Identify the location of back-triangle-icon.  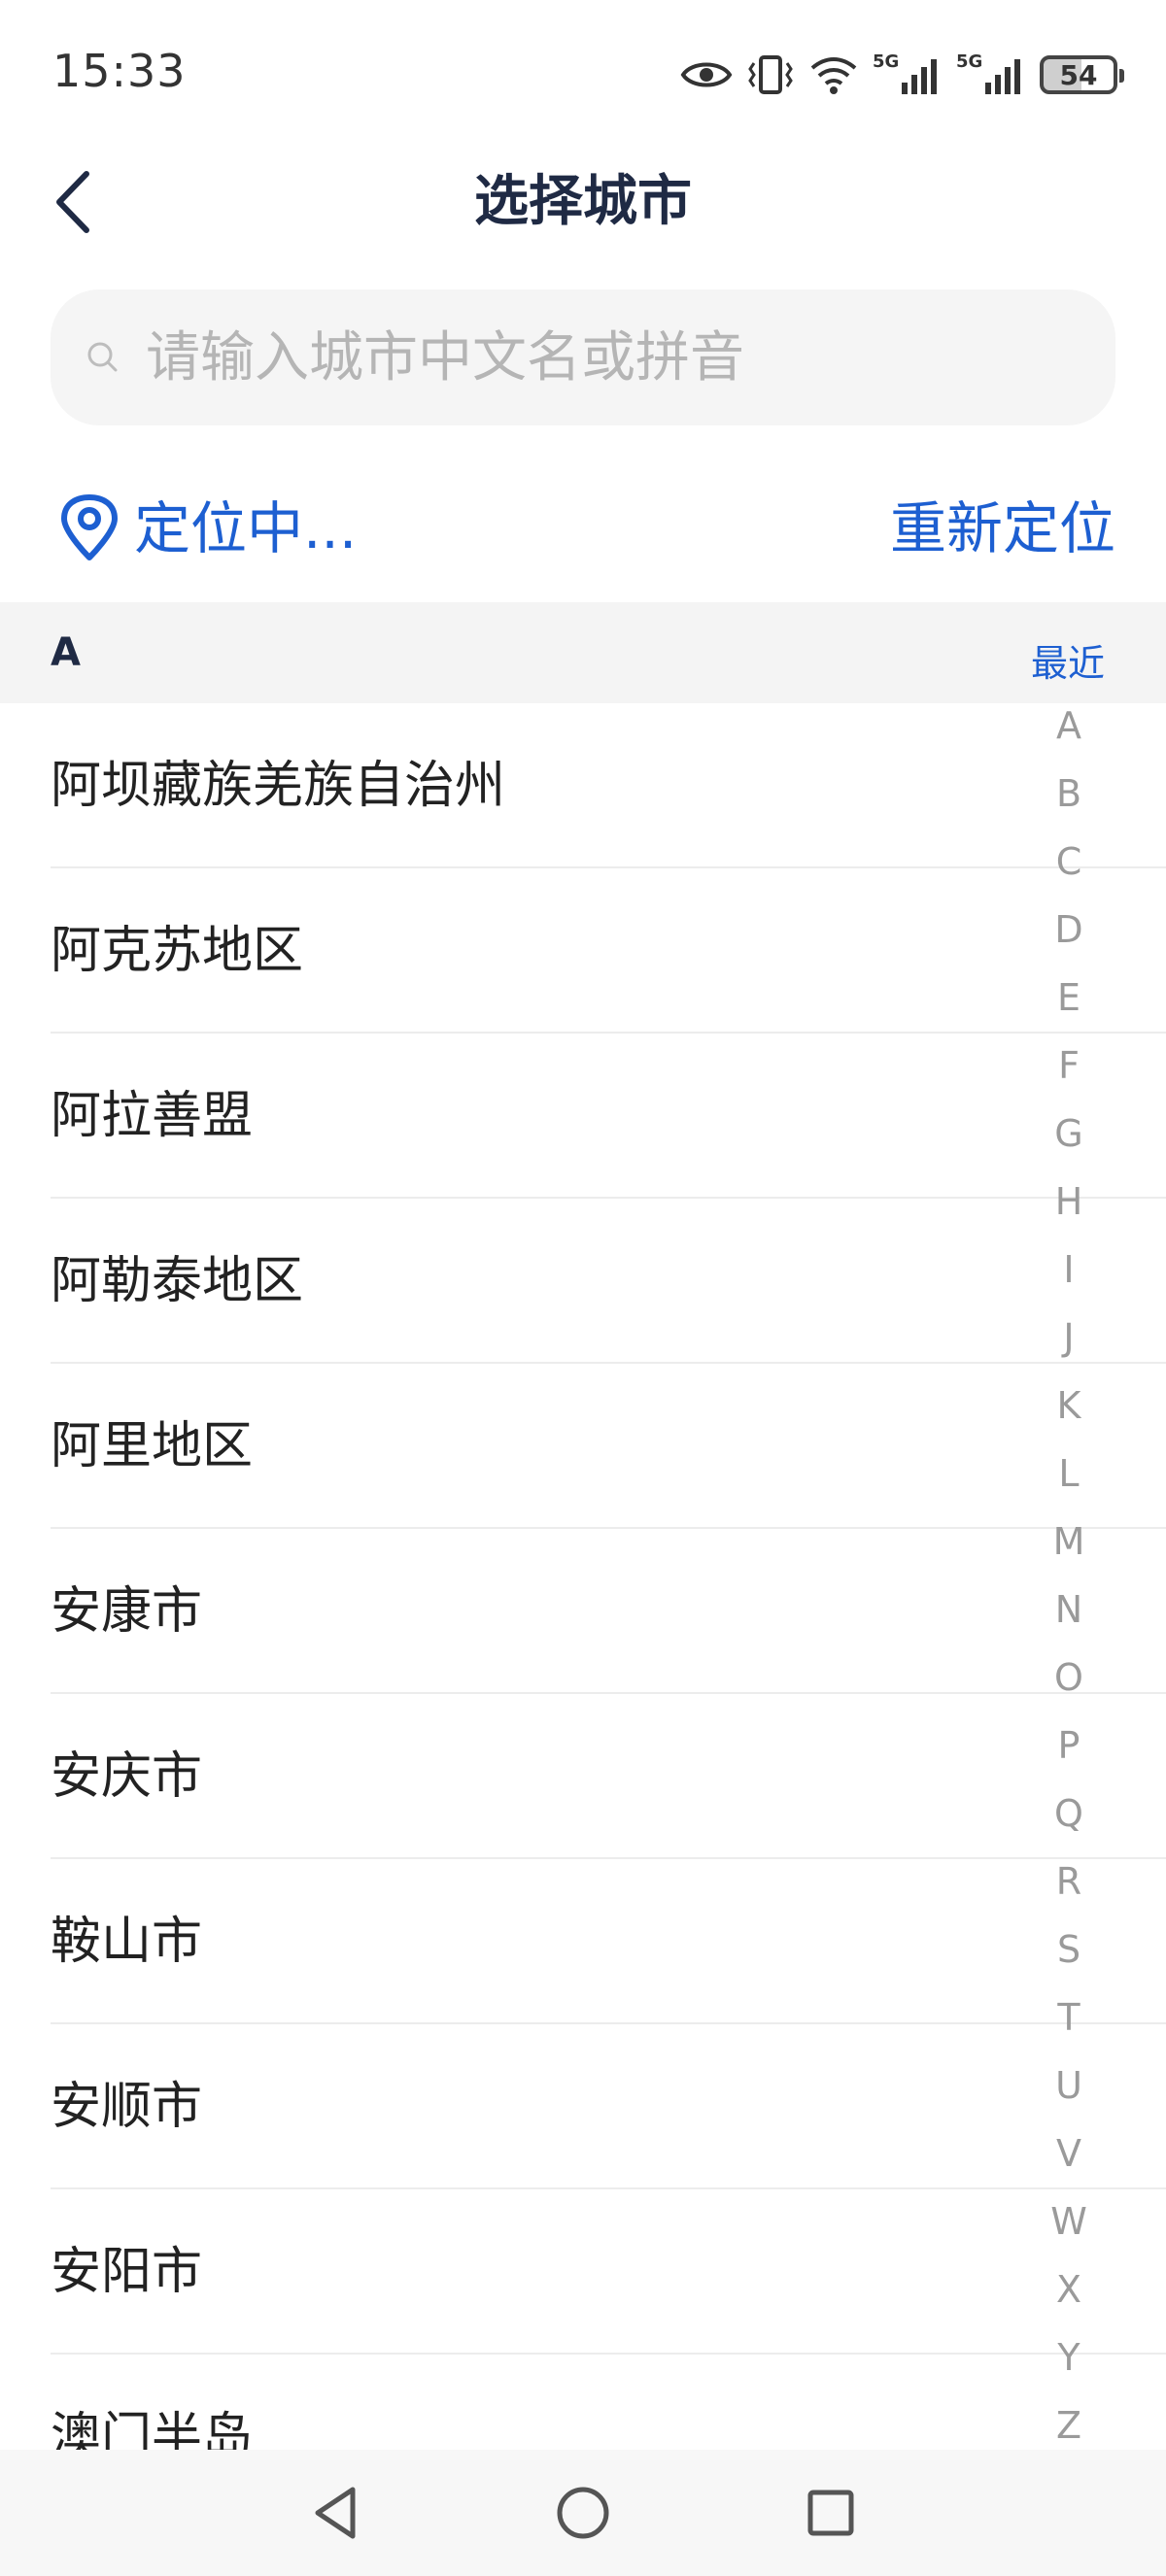
(335, 2513).